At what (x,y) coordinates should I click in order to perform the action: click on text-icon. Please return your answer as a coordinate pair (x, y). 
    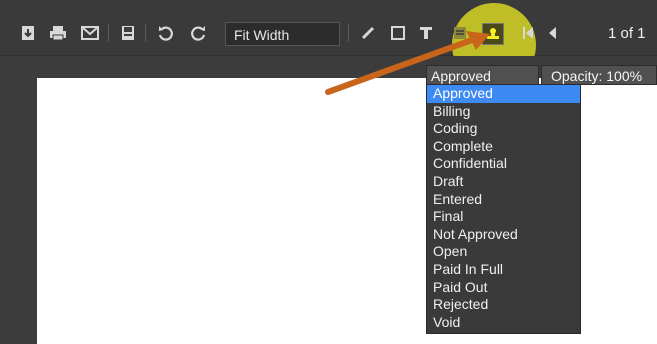
    Looking at the image, I should click on (426, 33).